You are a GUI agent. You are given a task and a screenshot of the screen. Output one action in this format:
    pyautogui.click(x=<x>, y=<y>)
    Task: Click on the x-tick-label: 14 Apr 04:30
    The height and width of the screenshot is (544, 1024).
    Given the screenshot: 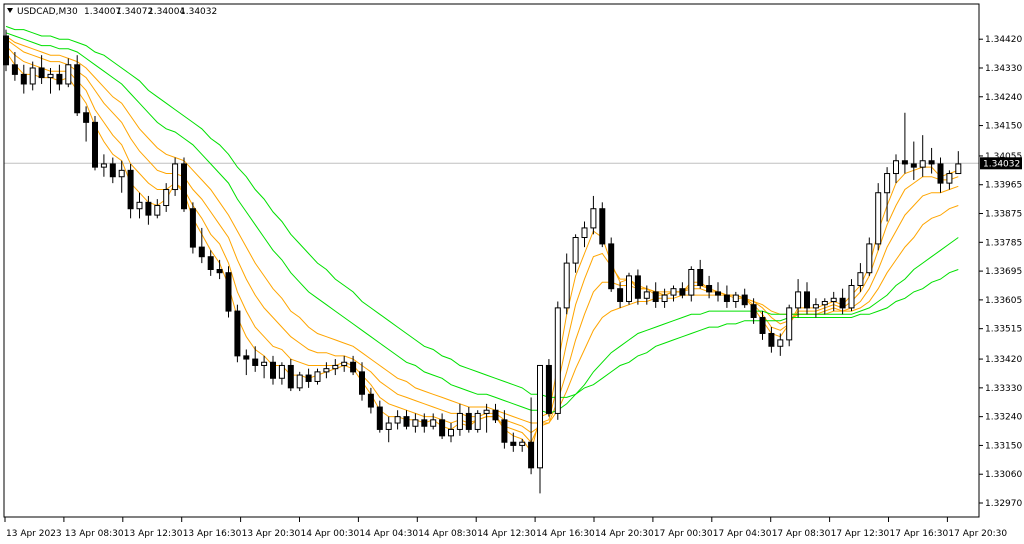 What is the action you would take?
    pyautogui.click(x=388, y=534)
    